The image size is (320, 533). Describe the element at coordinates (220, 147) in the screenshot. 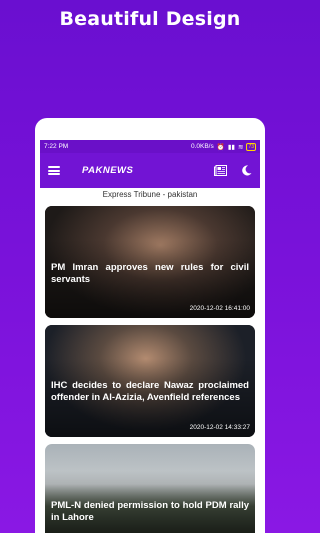

I see `alarm-icon: ⏰` at that location.